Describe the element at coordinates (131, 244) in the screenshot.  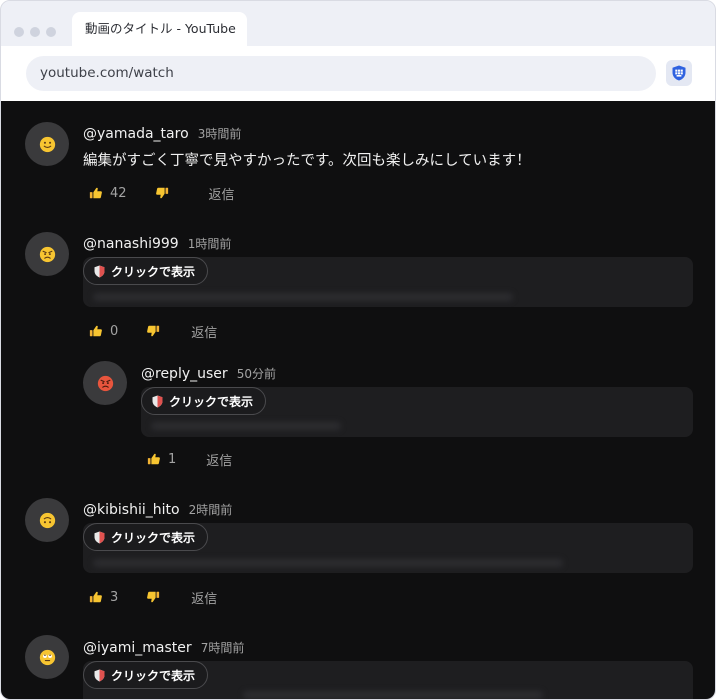
I see `username: @nanashi999` at that location.